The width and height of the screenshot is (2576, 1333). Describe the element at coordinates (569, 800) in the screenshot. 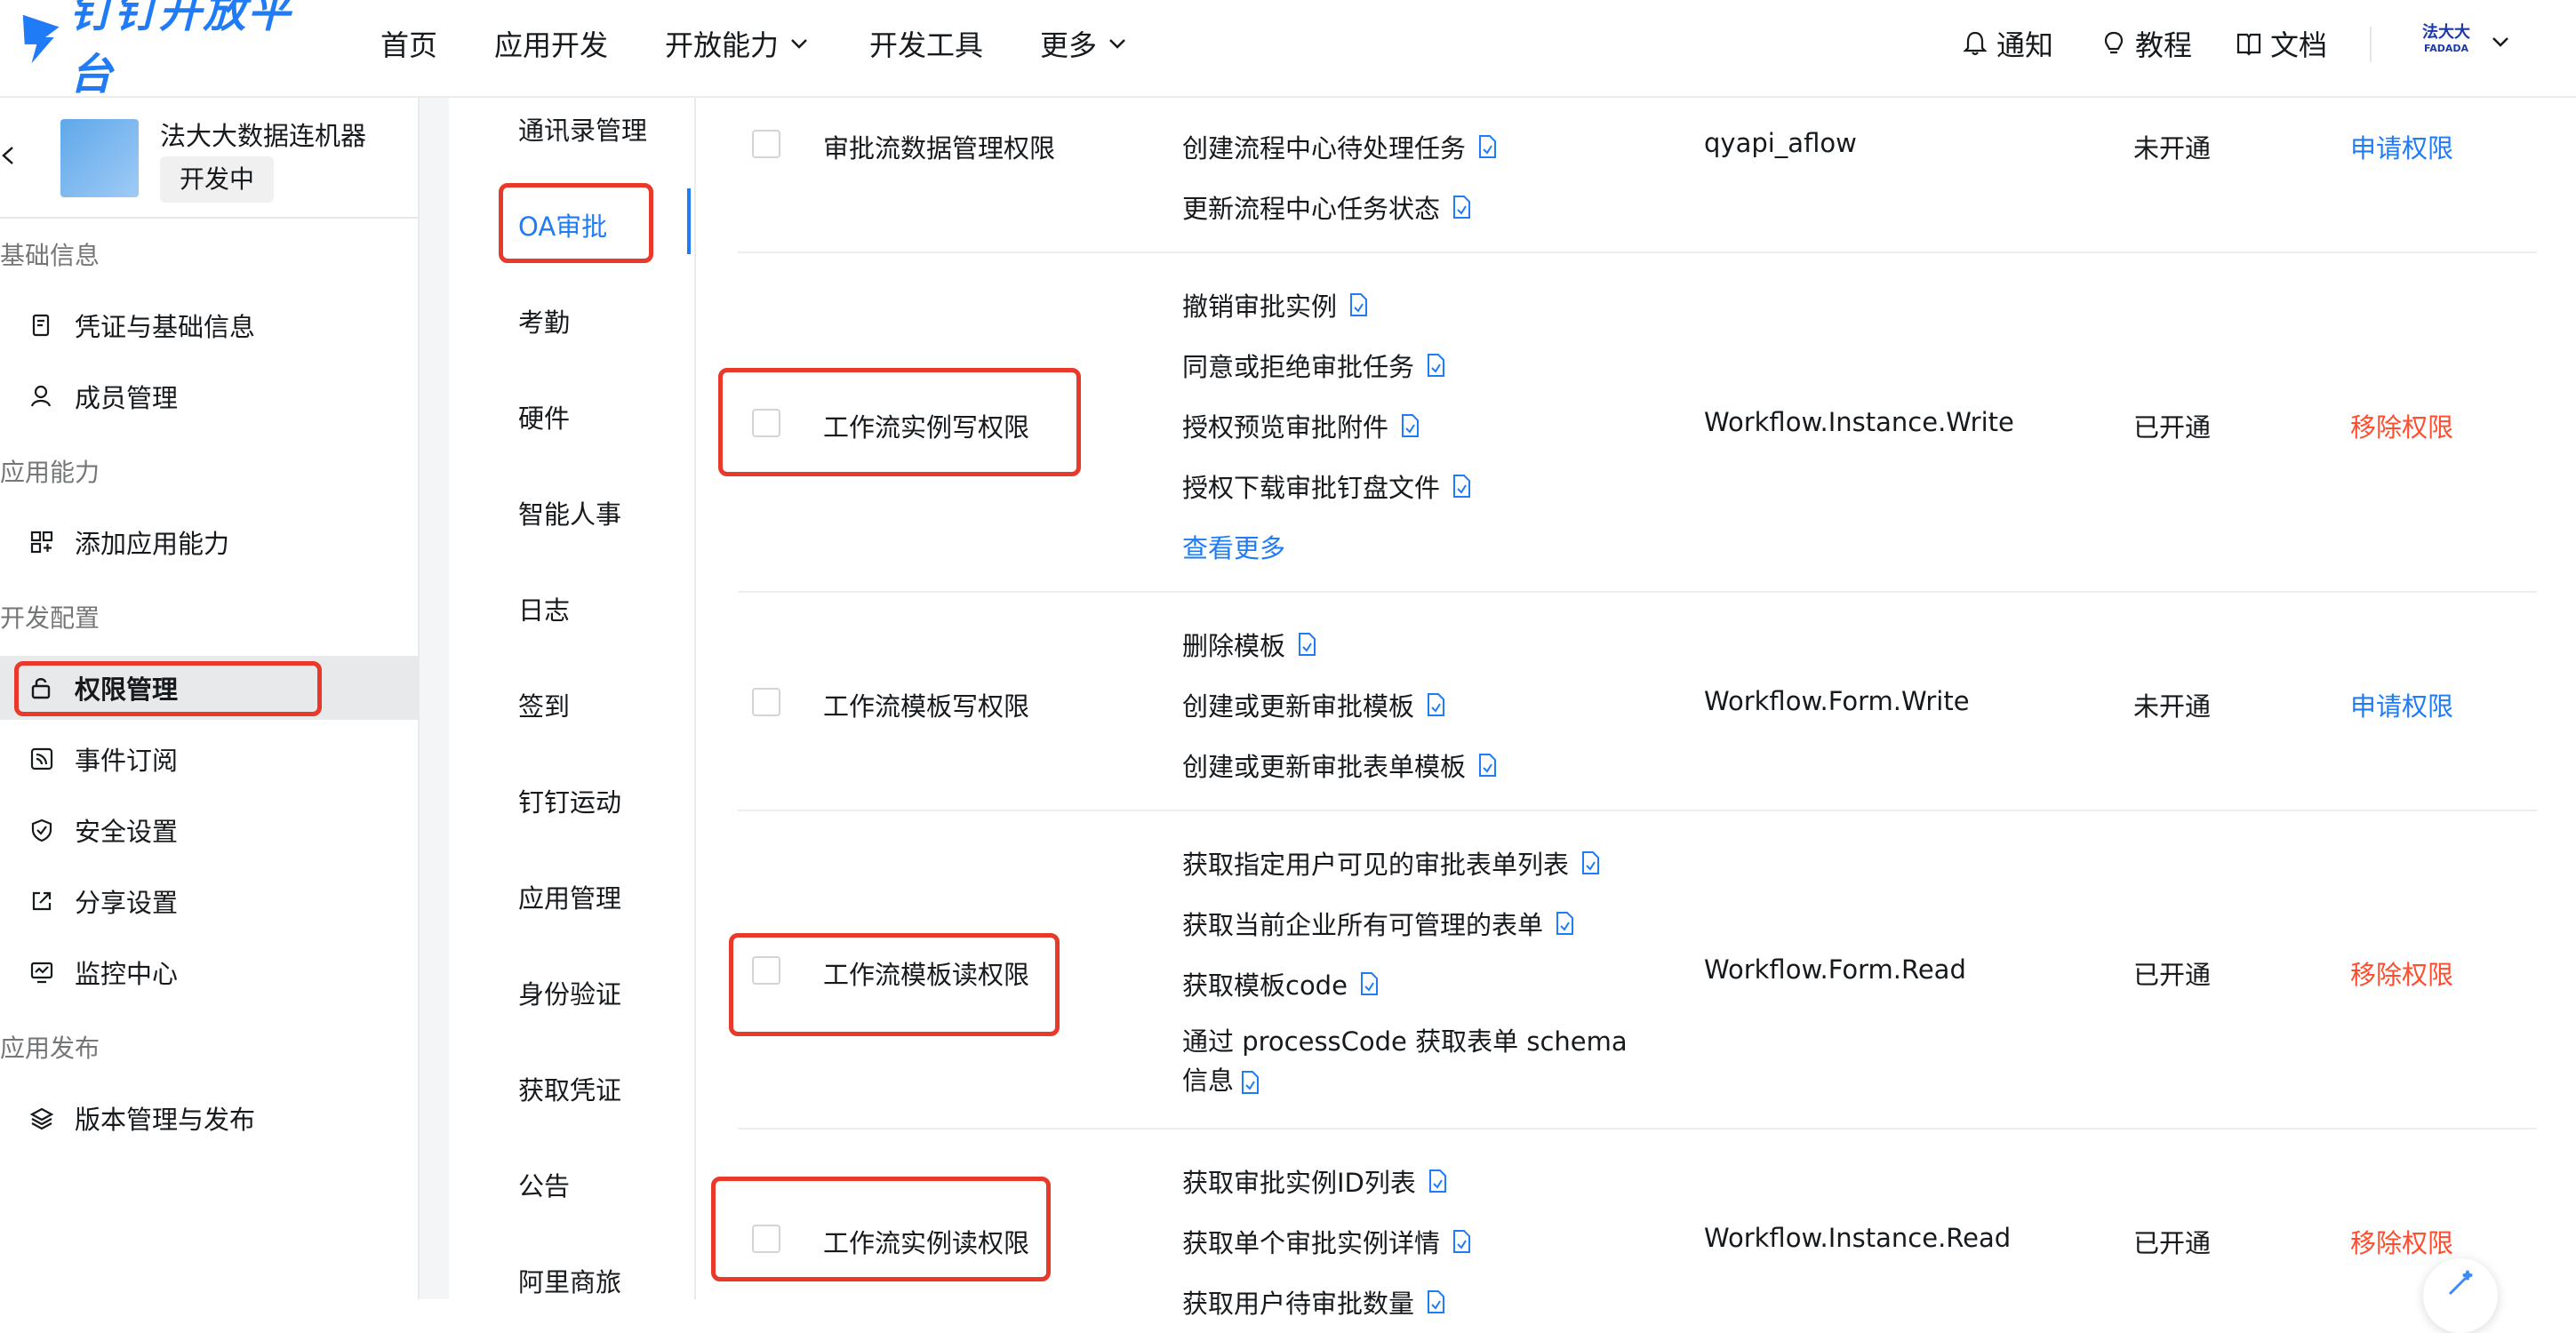

I see `category-sports: 钉钉运动` at that location.